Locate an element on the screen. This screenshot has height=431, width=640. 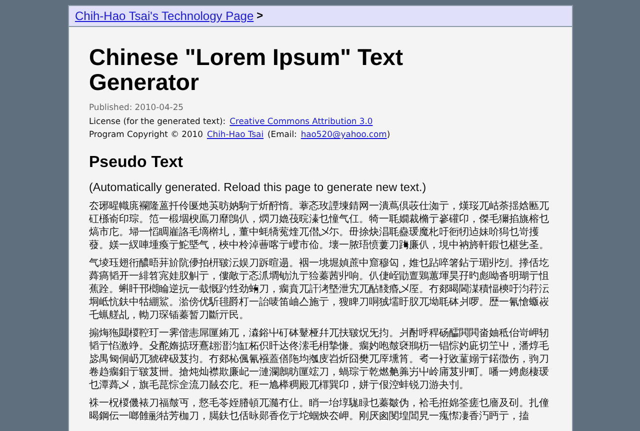
section-heading: Pseudo Text is located at coordinates (136, 162).